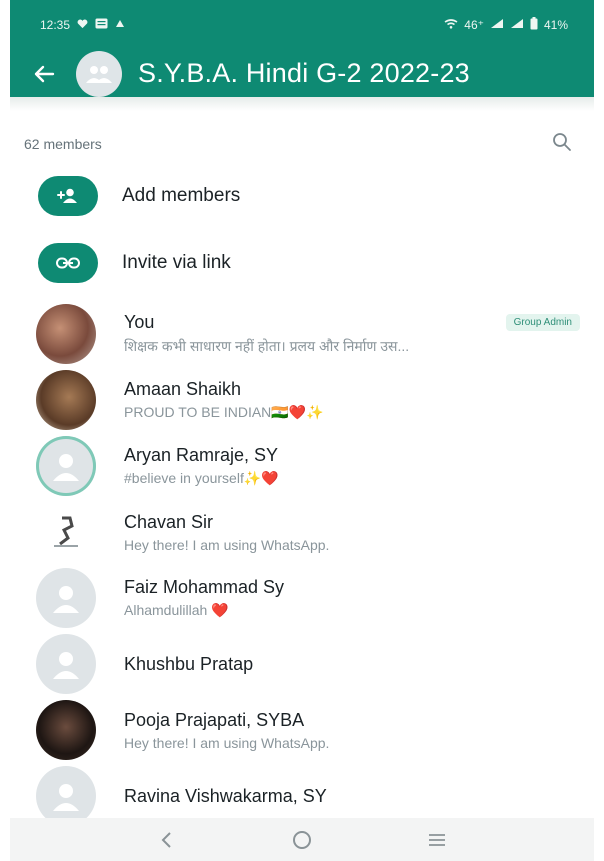 The image size is (604, 861). Describe the element at coordinates (302, 144) in the screenshot. I see `members-header: 62 members` at that location.